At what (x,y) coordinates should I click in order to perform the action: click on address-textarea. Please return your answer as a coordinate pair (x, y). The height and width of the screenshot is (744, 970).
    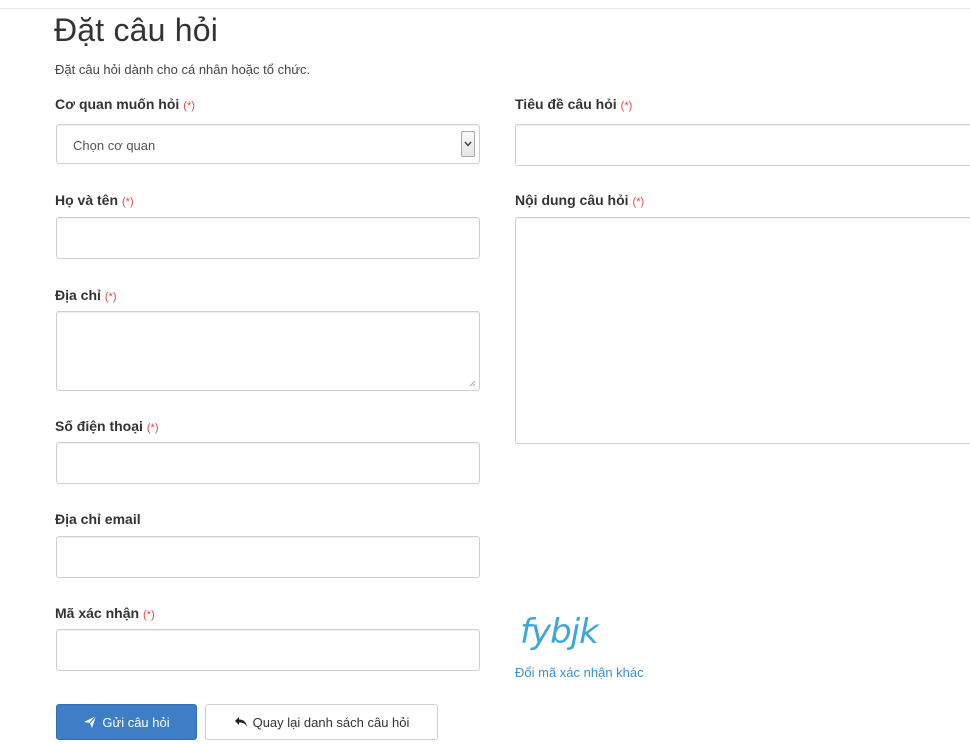
    Looking at the image, I should click on (268, 351).